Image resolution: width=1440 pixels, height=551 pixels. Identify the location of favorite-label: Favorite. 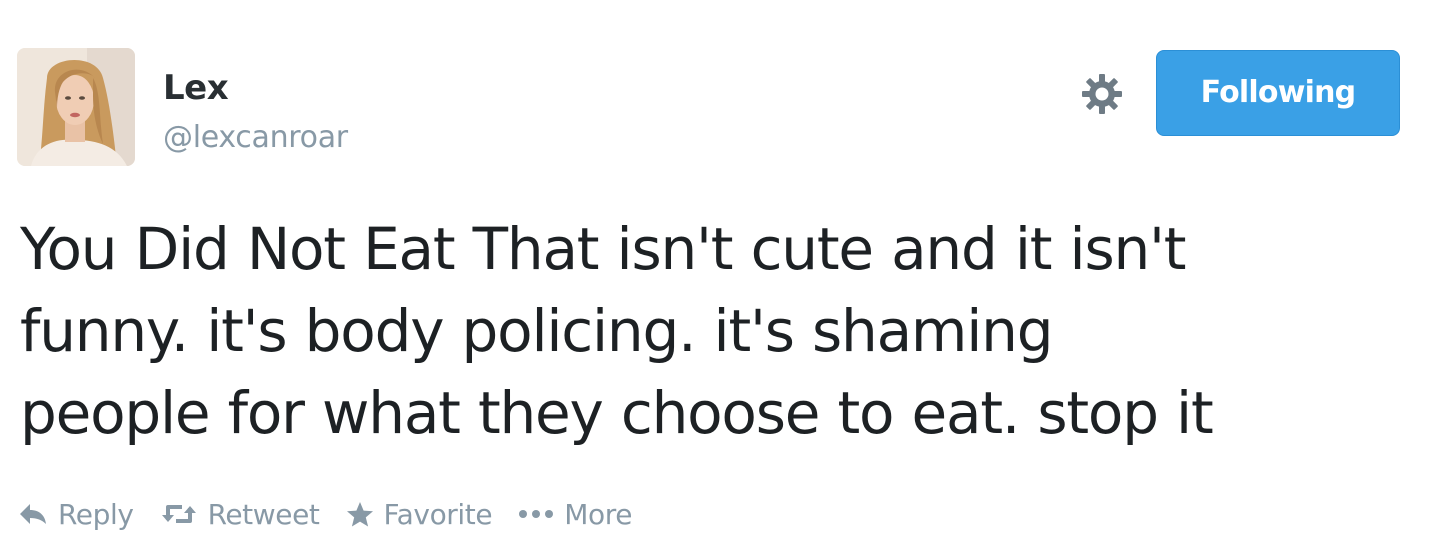
(438, 514).